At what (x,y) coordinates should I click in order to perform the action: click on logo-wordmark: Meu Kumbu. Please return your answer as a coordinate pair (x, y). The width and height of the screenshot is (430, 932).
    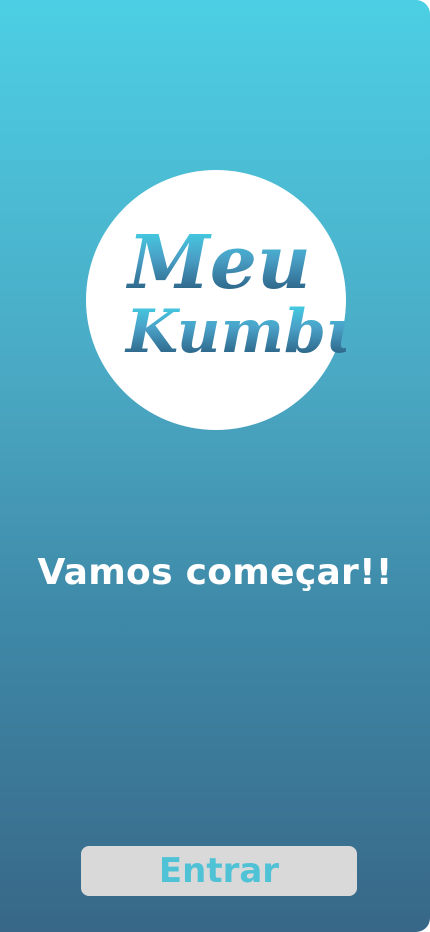
    Looking at the image, I should click on (235, 293).